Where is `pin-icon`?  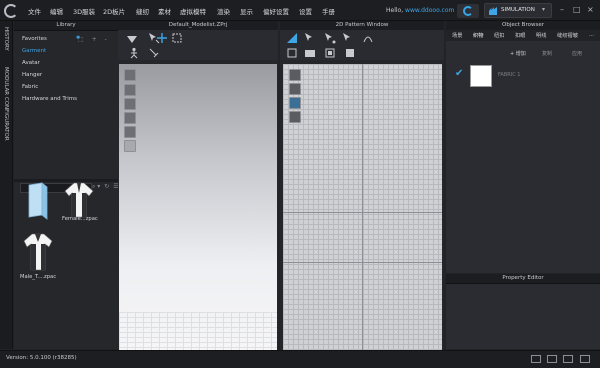 pin-icon is located at coordinates (154, 53).